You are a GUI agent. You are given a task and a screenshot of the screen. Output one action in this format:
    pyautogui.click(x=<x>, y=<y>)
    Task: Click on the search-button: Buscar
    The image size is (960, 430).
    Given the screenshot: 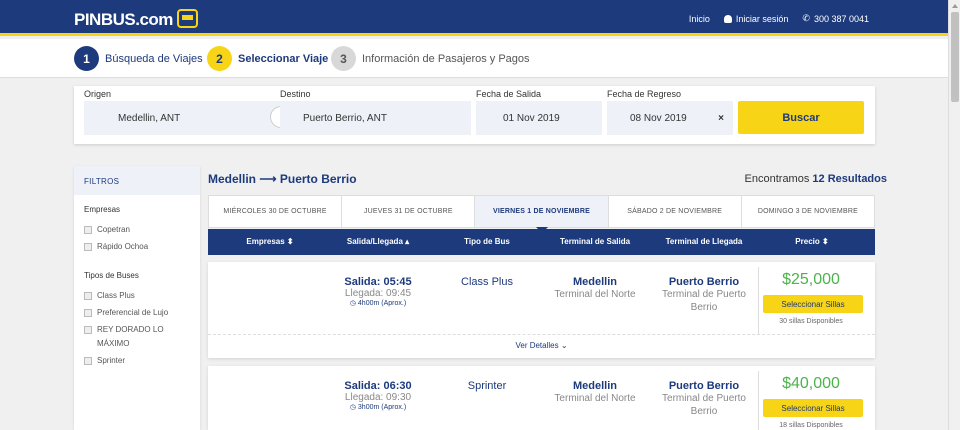 What is the action you would take?
    pyautogui.click(x=801, y=117)
    